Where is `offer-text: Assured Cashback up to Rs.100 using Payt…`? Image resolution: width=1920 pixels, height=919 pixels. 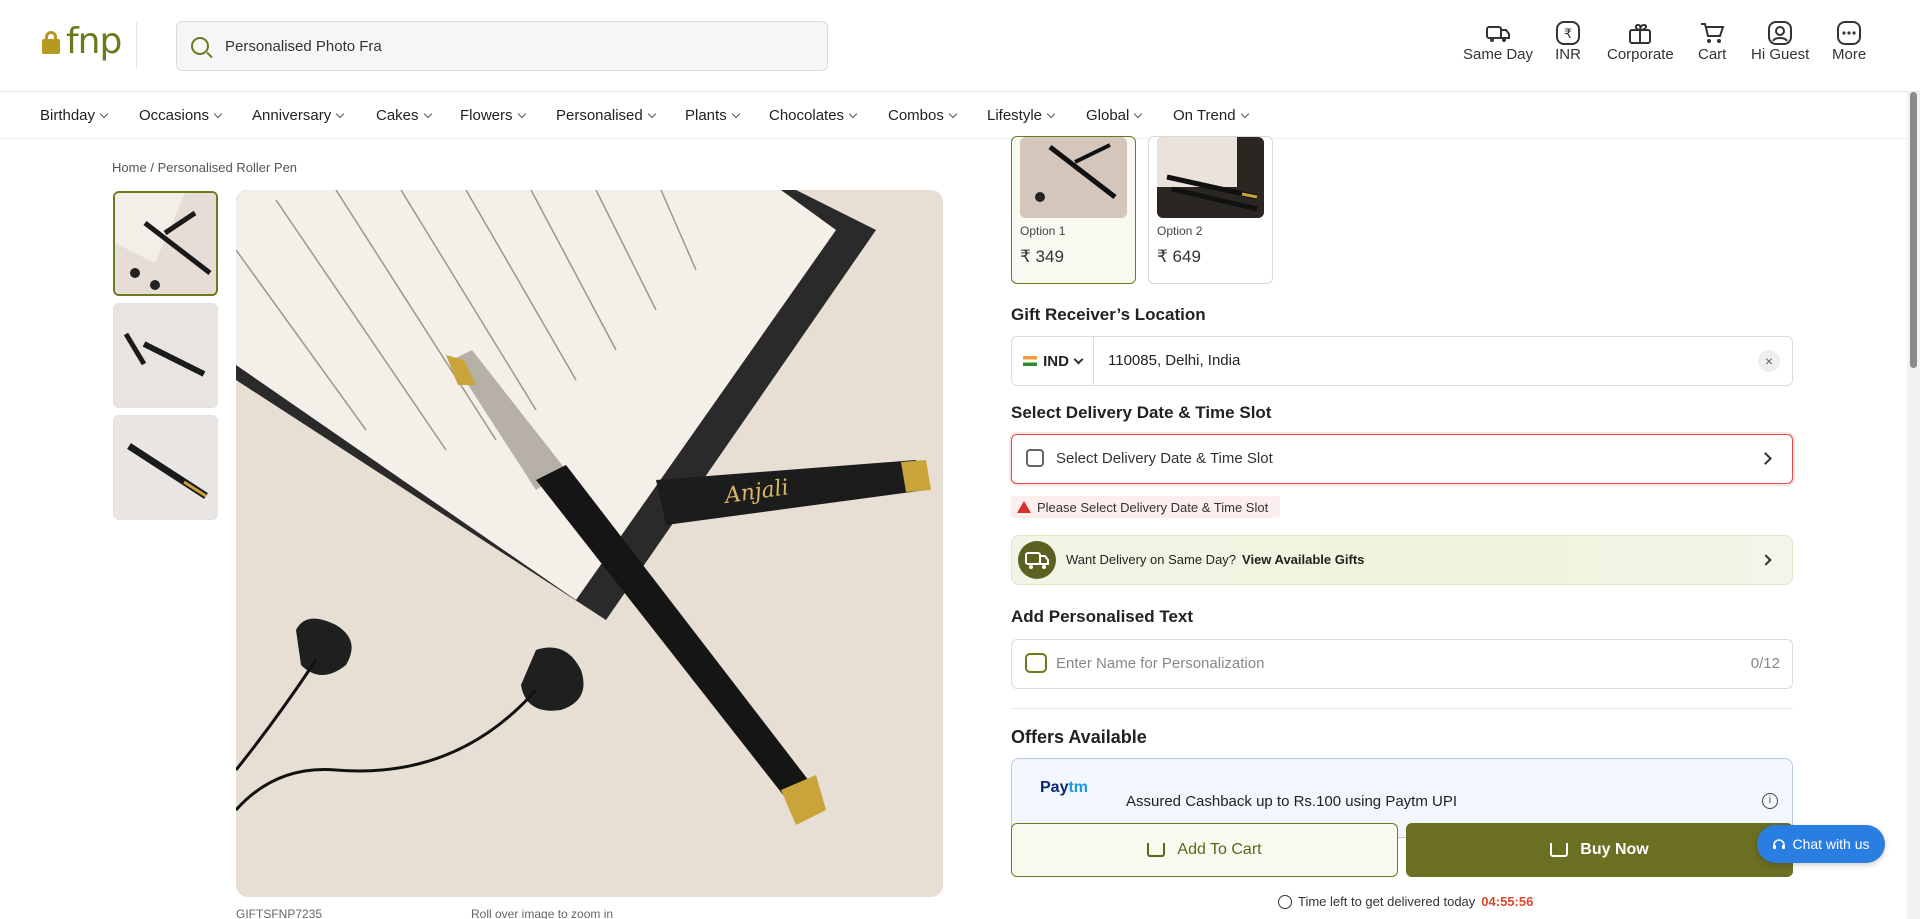 offer-text: Assured Cashback up to Rs.100 using Payt… is located at coordinates (1291, 801).